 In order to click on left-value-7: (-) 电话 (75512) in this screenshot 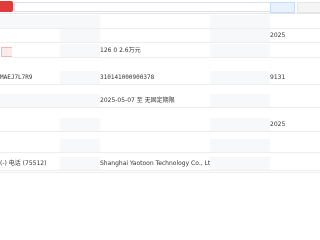, I will do `click(30, 164)`.